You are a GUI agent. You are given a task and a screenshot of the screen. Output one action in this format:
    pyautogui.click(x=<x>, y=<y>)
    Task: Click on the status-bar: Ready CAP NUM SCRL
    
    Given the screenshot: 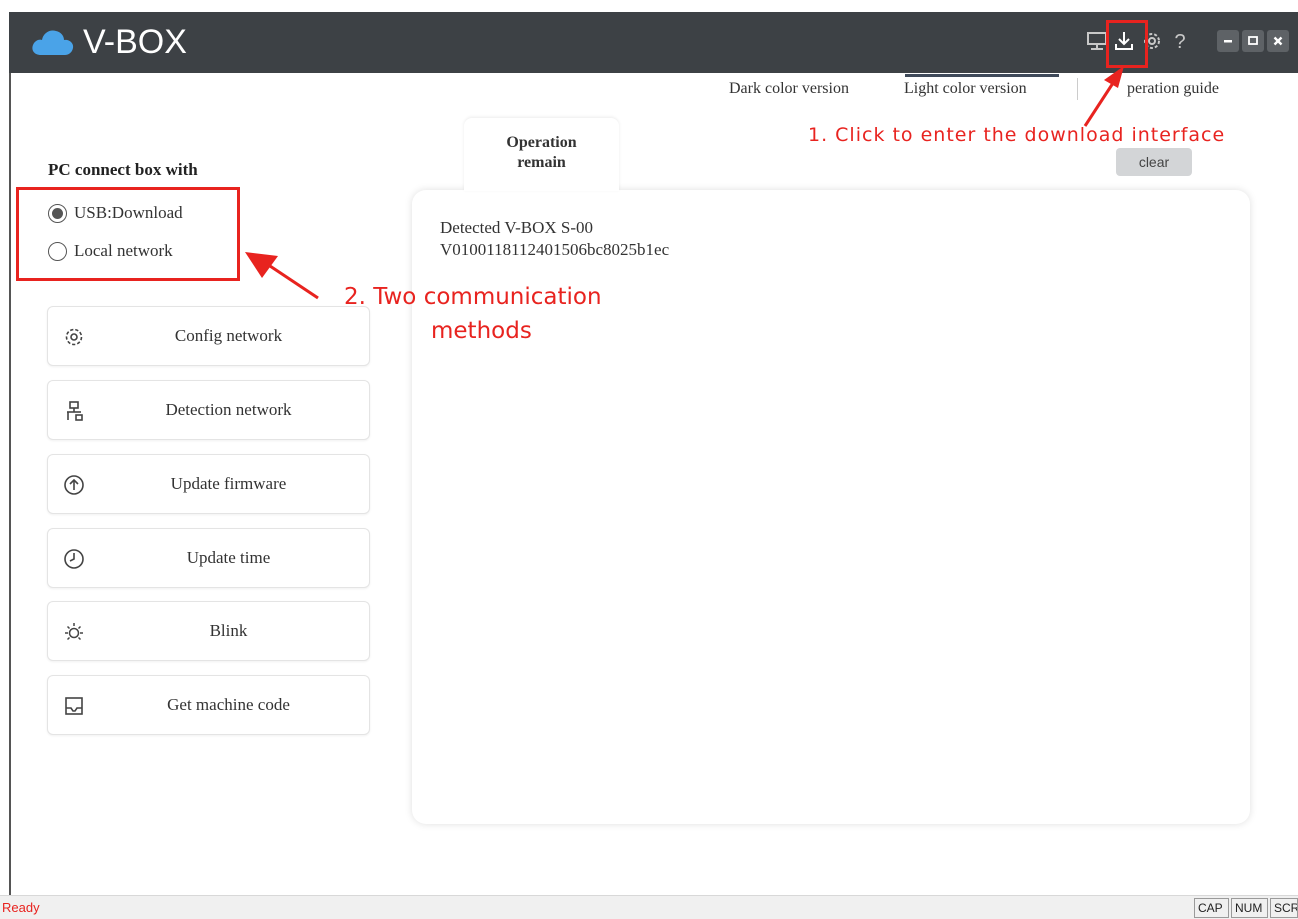 What is the action you would take?
    pyautogui.click(x=649, y=907)
    